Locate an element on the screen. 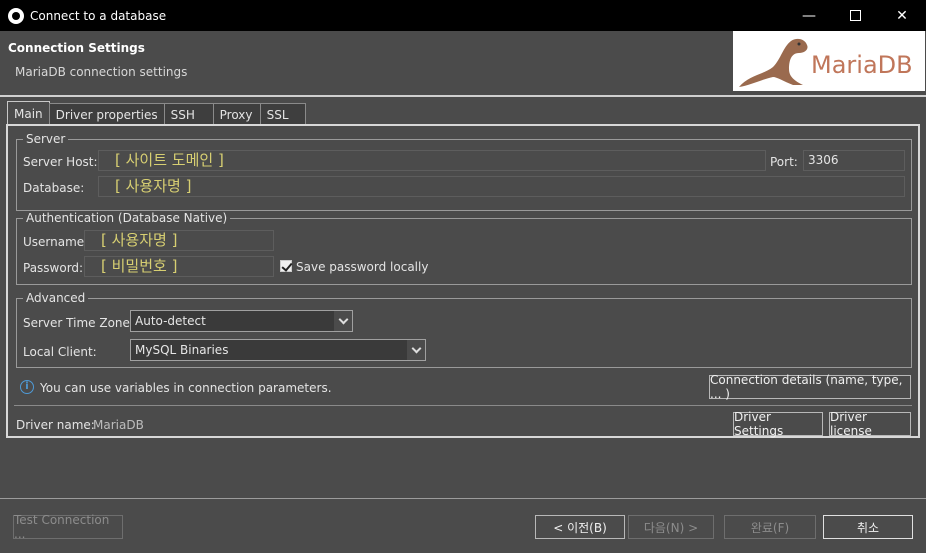 The width and height of the screenshot is (926, 553). server-time-zone-value: Auto-detect is located at coordinates (170, 321).